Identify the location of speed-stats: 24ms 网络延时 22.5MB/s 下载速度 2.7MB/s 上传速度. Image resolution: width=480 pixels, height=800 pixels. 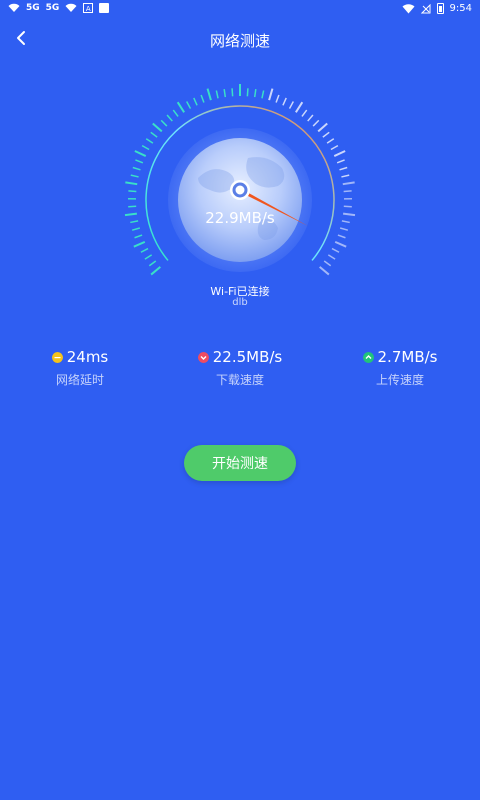
(240, 373).